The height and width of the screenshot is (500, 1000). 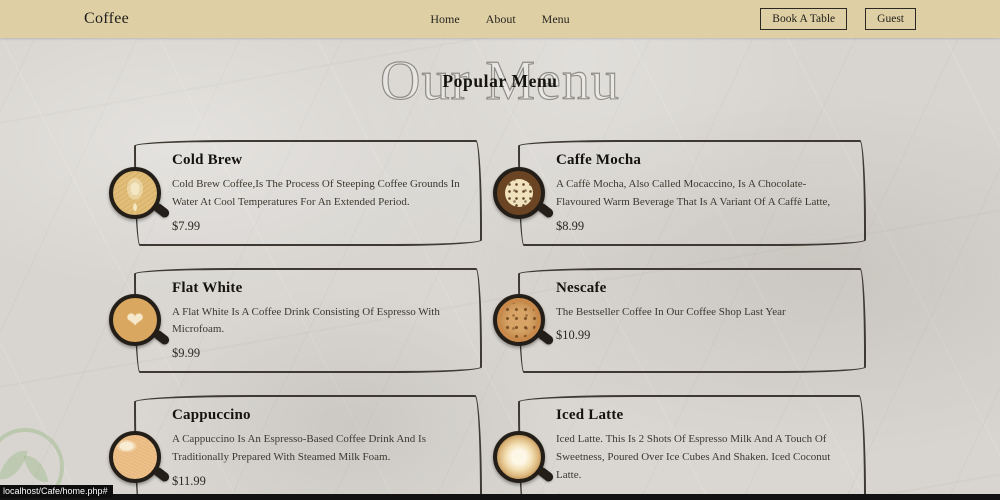 I want to click on nescafe-speckled-cup, so click(x=519, y=320).